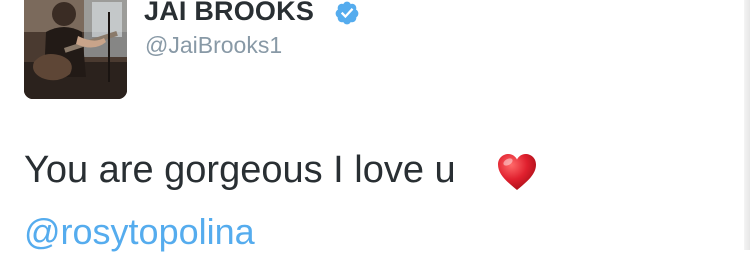 The height and width of the screenshot is (254, 750). I want to click on user-handle: @JaiBrooks1, so click(213, 45).